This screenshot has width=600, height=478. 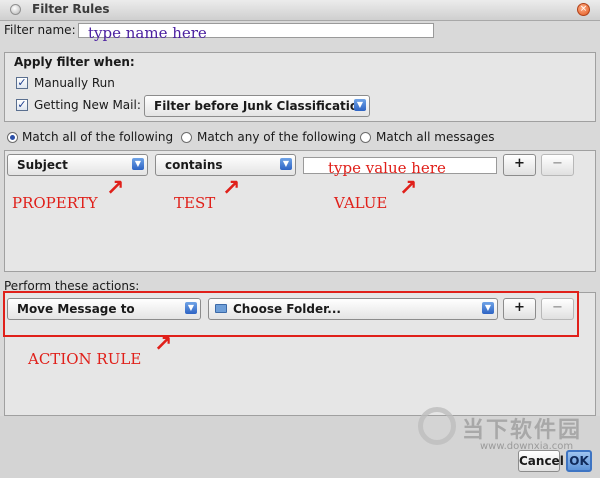 I want to click on action-arrow-icon: ↗, so click(x=163, y=344).